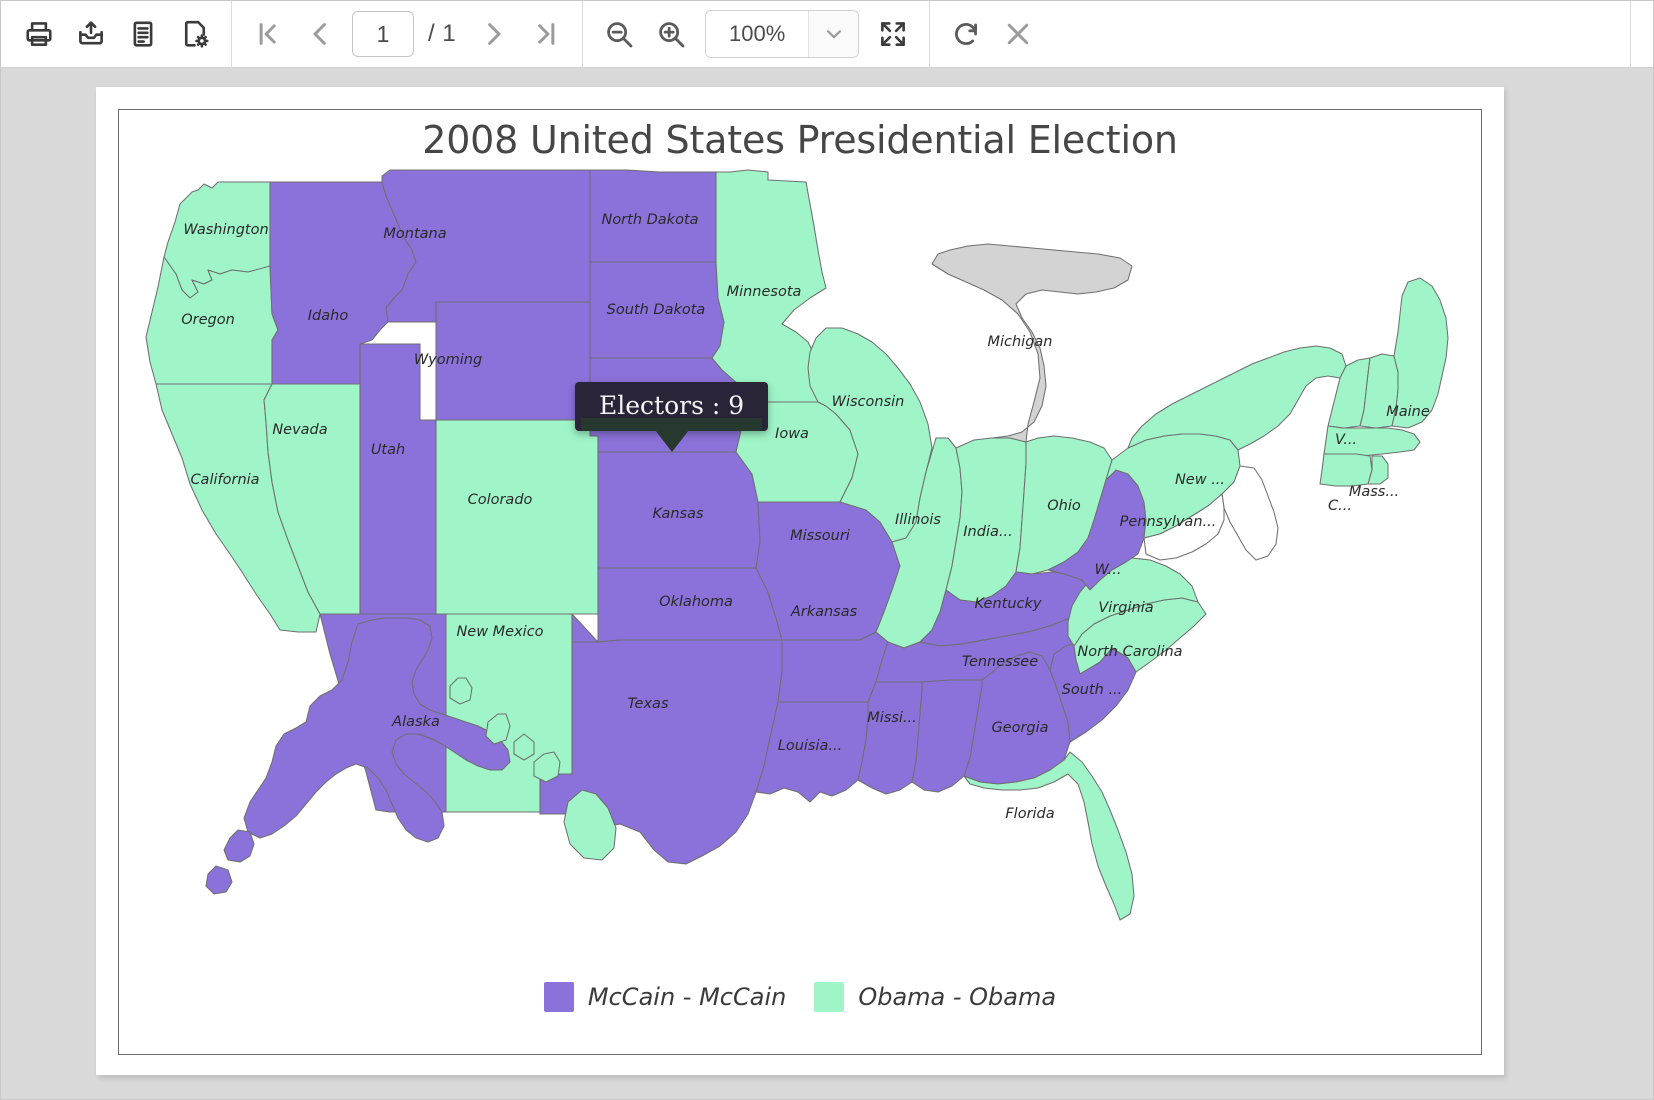 This screenshot has height=1100, width=1654. I want to click on previous-page-icon, so click(319, 34).